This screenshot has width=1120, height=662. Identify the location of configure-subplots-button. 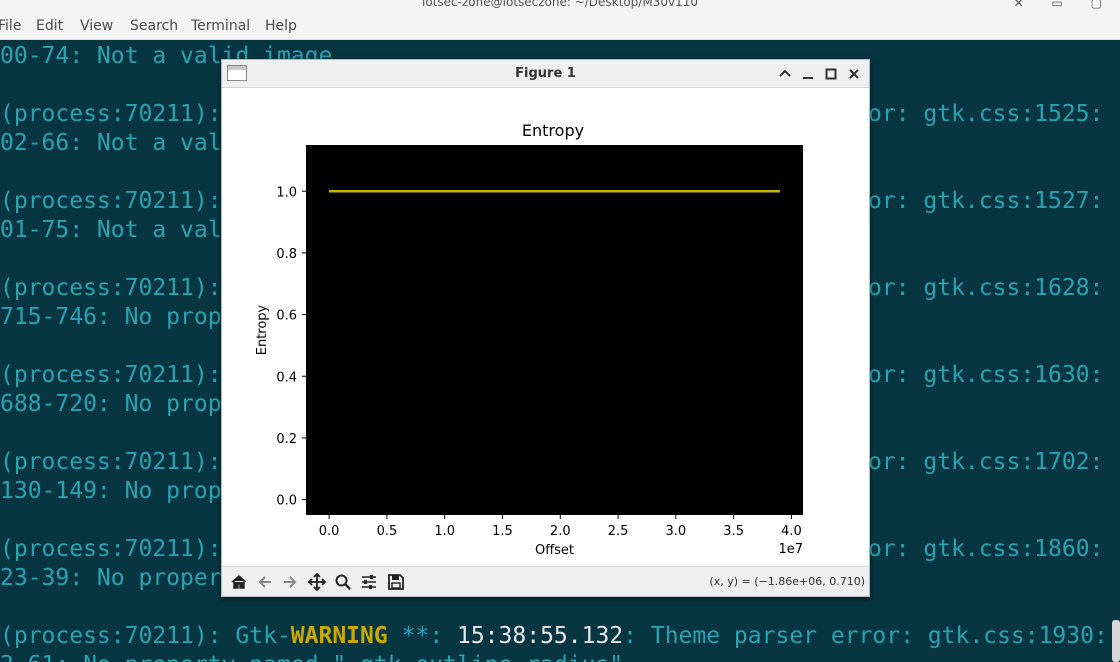
(369, 582).